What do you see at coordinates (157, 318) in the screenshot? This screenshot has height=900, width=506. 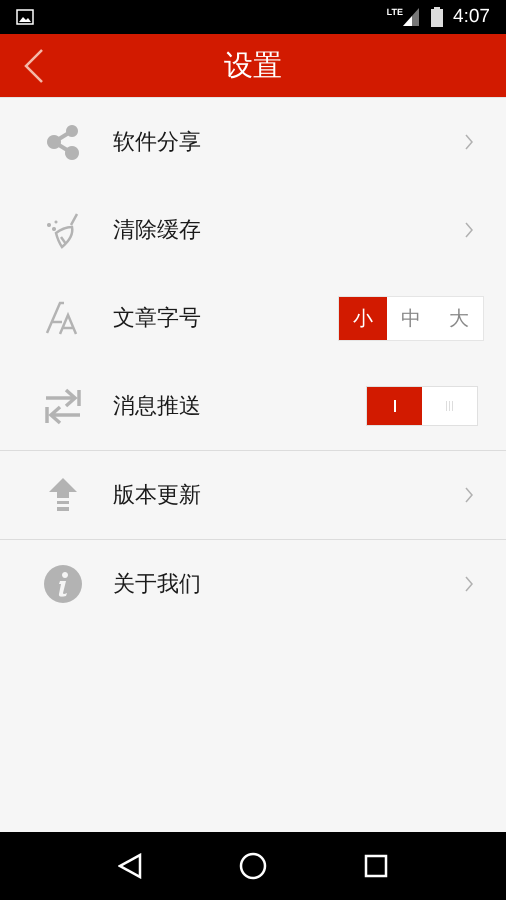 I see `row-label: 文章字号` at bounding box center [157, 318].